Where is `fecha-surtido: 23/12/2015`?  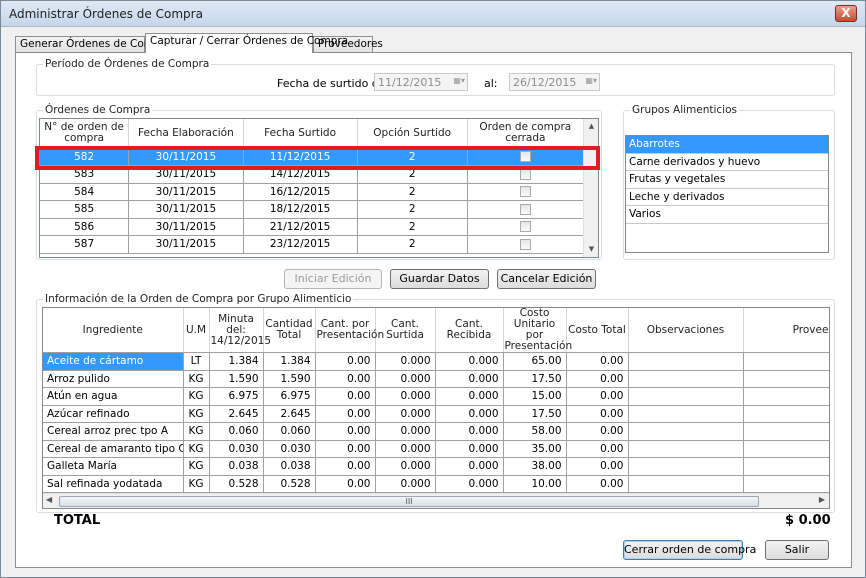
fecha-surtido: 23/12/2015 is located at coordinates (300, 244).